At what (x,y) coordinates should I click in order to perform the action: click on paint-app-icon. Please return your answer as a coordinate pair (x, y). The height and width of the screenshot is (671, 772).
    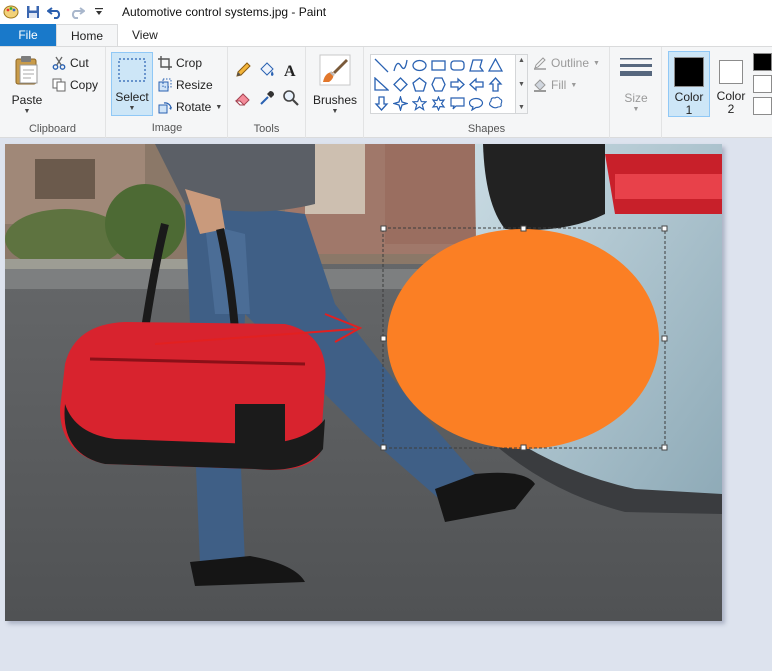
    Looking at the image, I should click on (11, 12).